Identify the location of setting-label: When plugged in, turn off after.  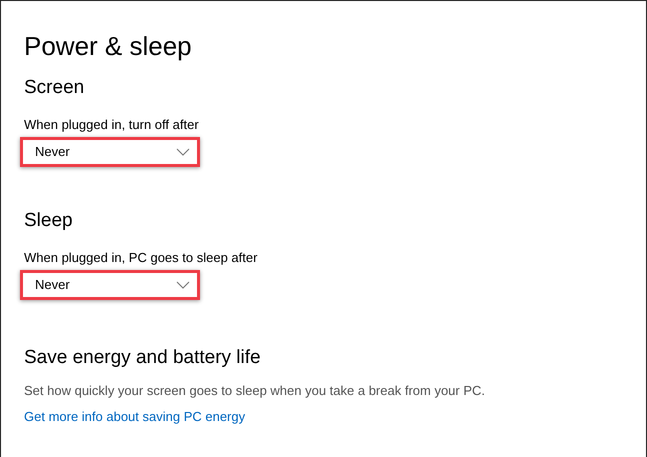
(112, 124).